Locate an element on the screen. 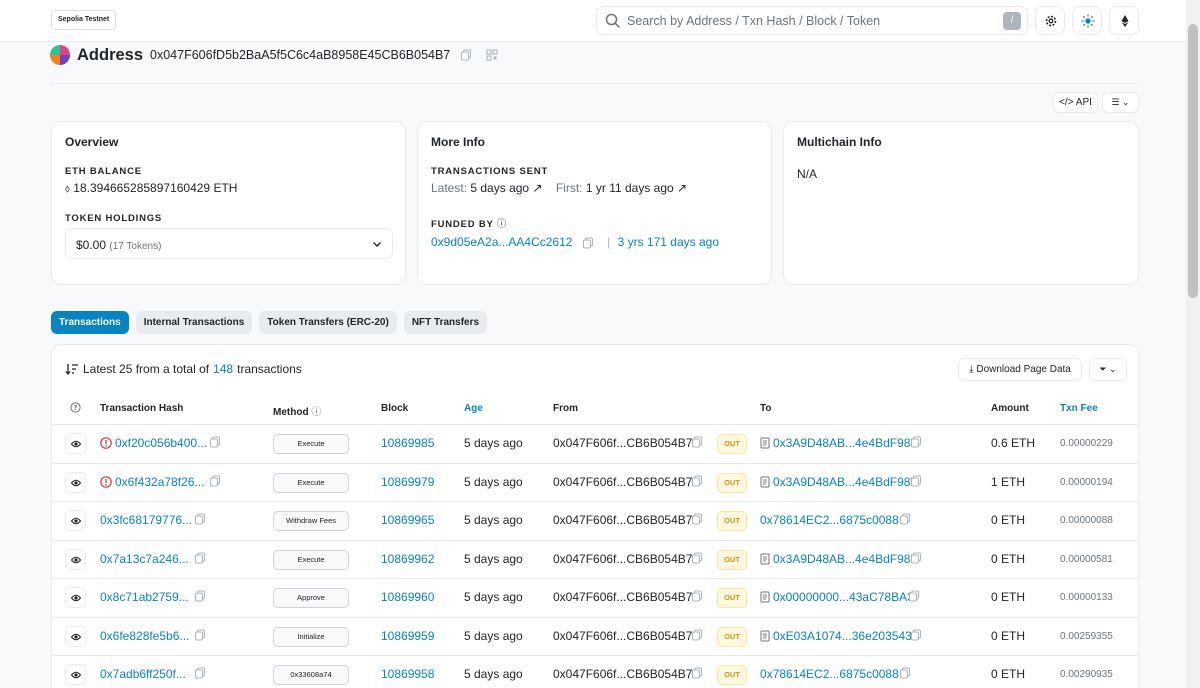 The height and width of the screenshot is (688, 1200). tx-fee: 0.00000581 is located at coordinates (1086, 559).